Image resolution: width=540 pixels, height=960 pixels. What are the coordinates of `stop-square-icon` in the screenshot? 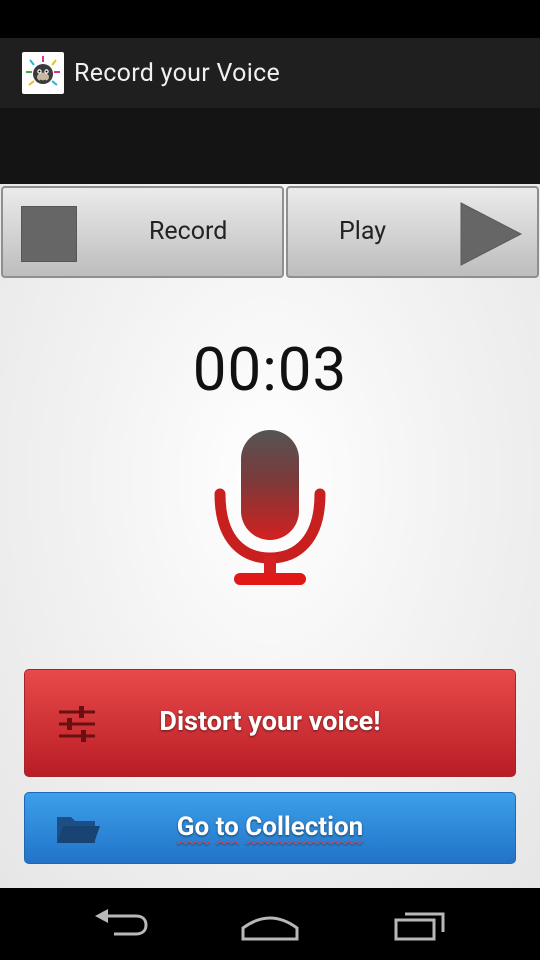 It's located at (49, 234).